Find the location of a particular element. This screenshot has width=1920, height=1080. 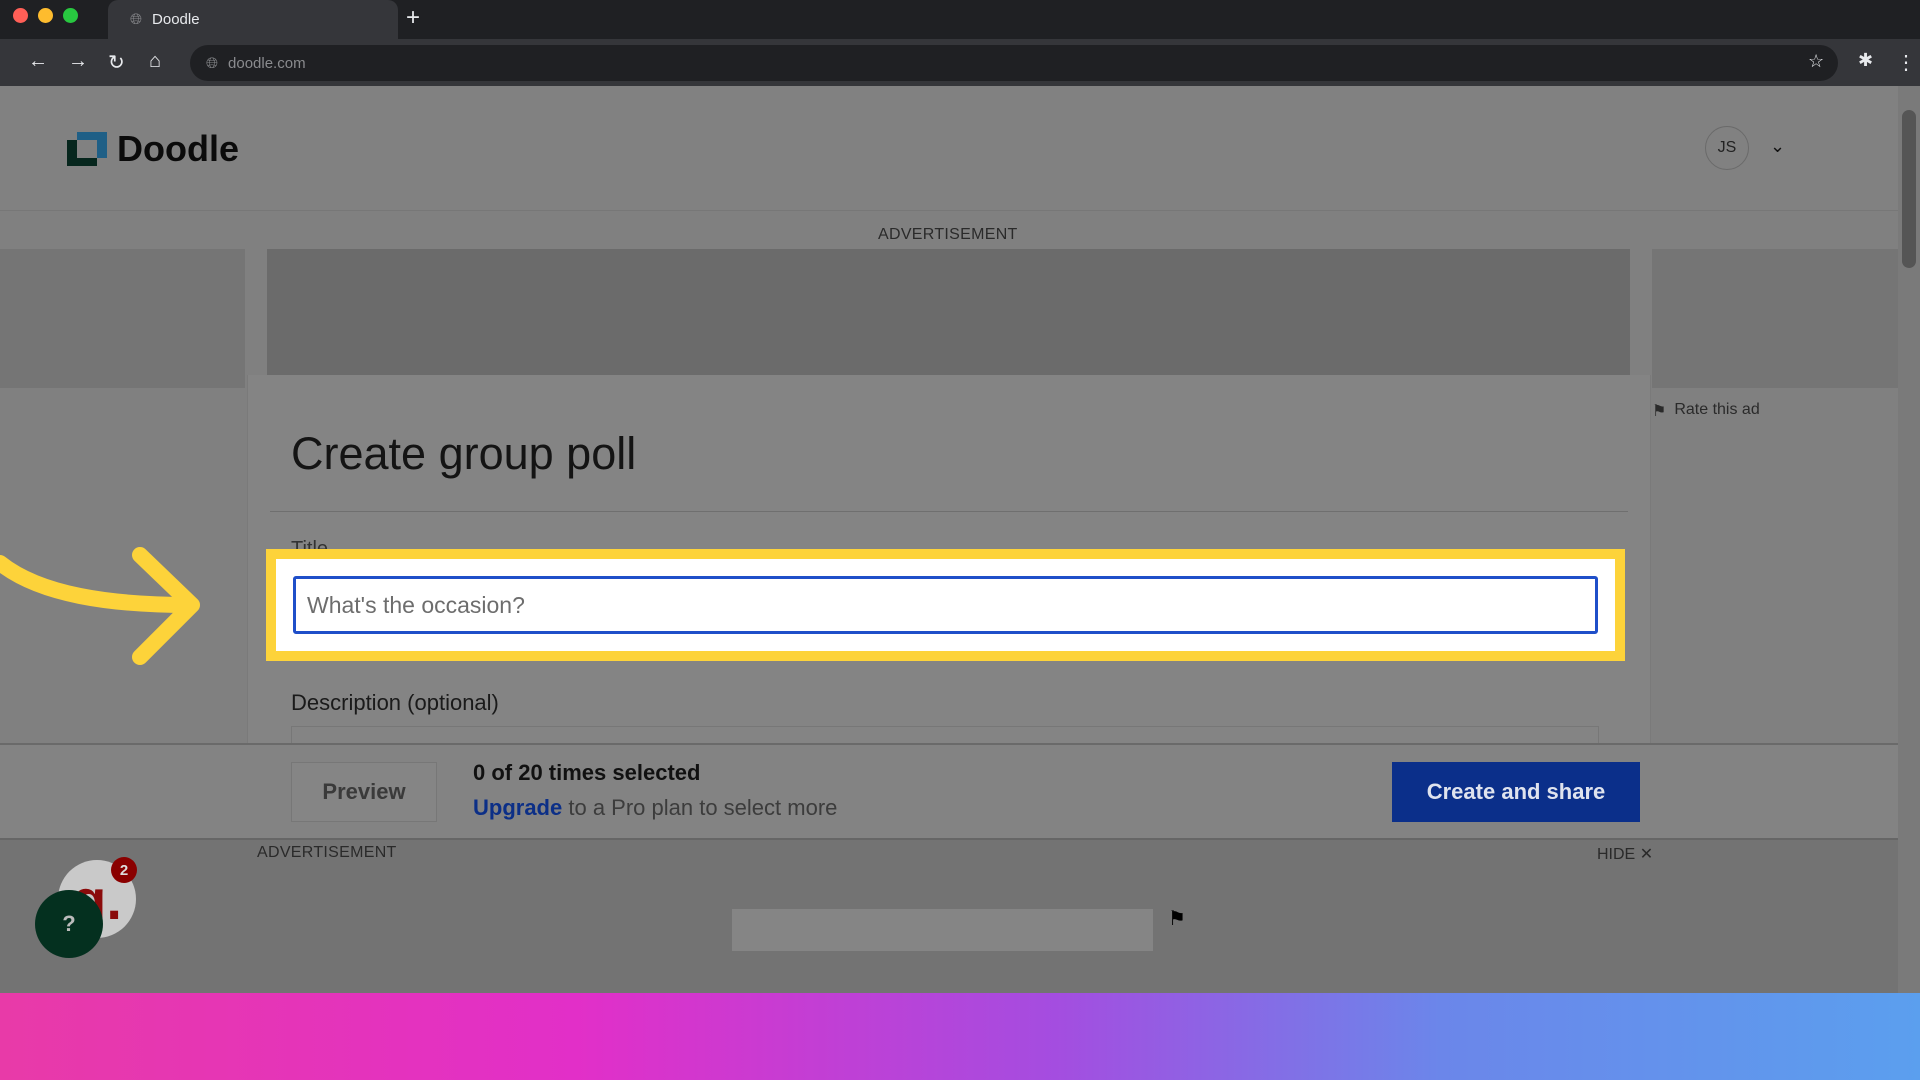

reload-icon: ↻ is located at coordinates (116, 62).